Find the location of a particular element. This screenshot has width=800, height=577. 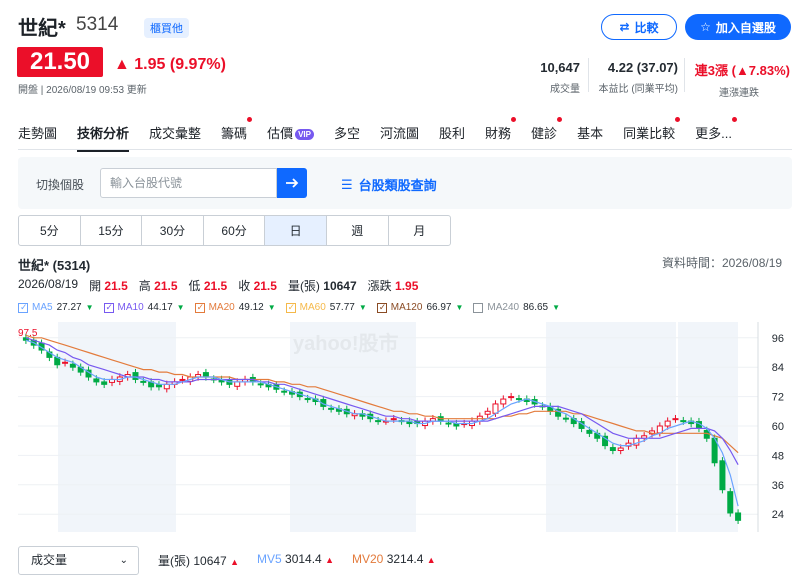

compare-button: ⇄ 比較 is located at coordinates (639, 27).